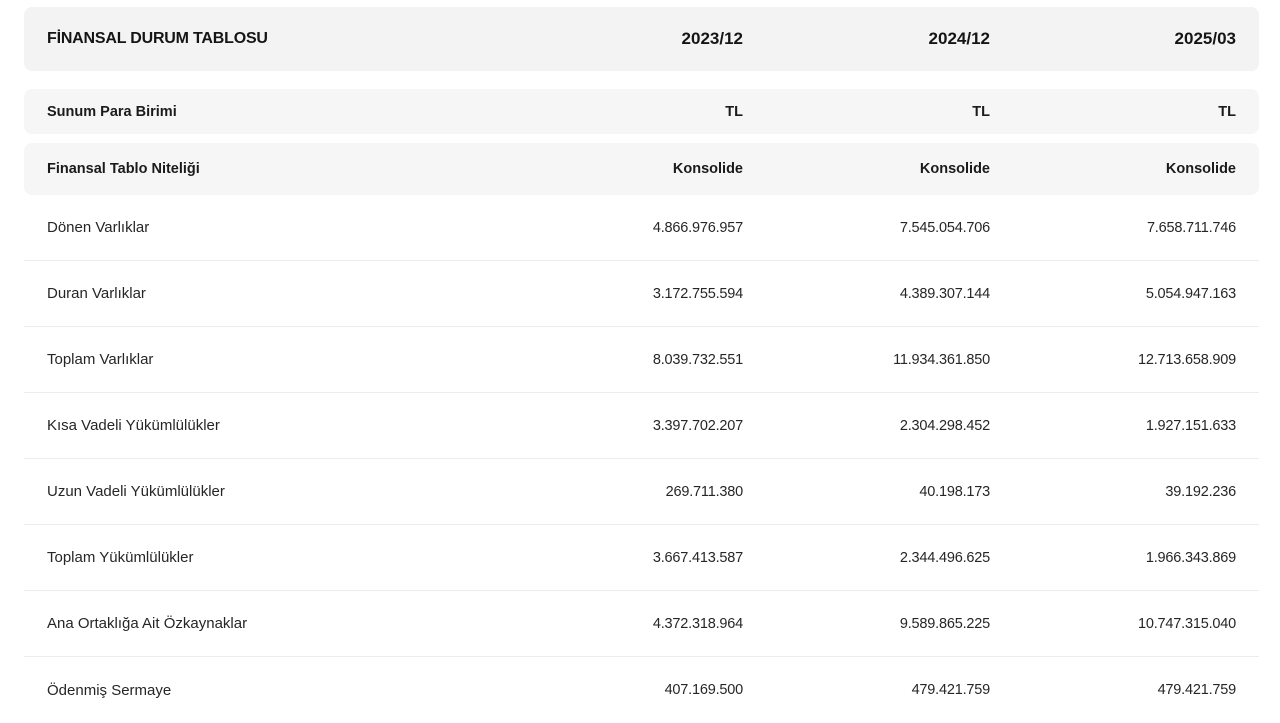  Describe the element at coordinates (697, 227) in the screenshot. I see `row-value: 4.866.976.957` at that location.